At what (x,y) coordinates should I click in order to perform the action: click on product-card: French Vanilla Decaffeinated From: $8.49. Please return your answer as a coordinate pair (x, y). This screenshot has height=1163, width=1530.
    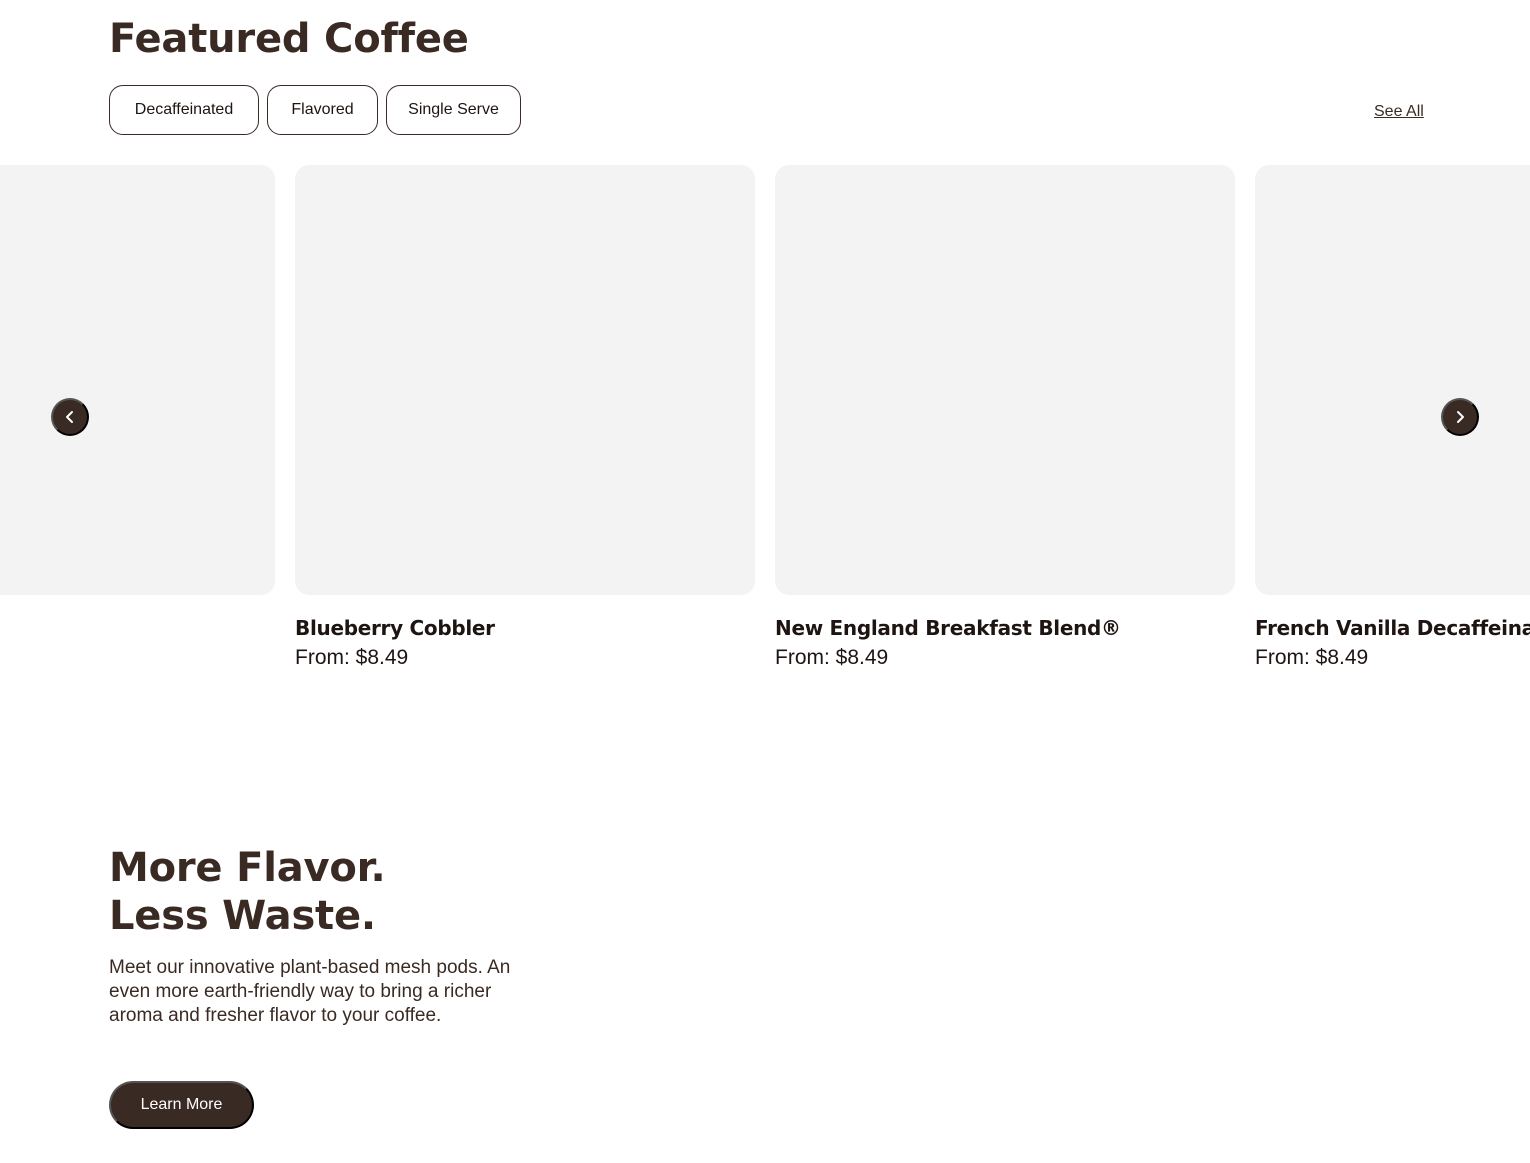
    Looking at the image, I should click on (1392, 417).